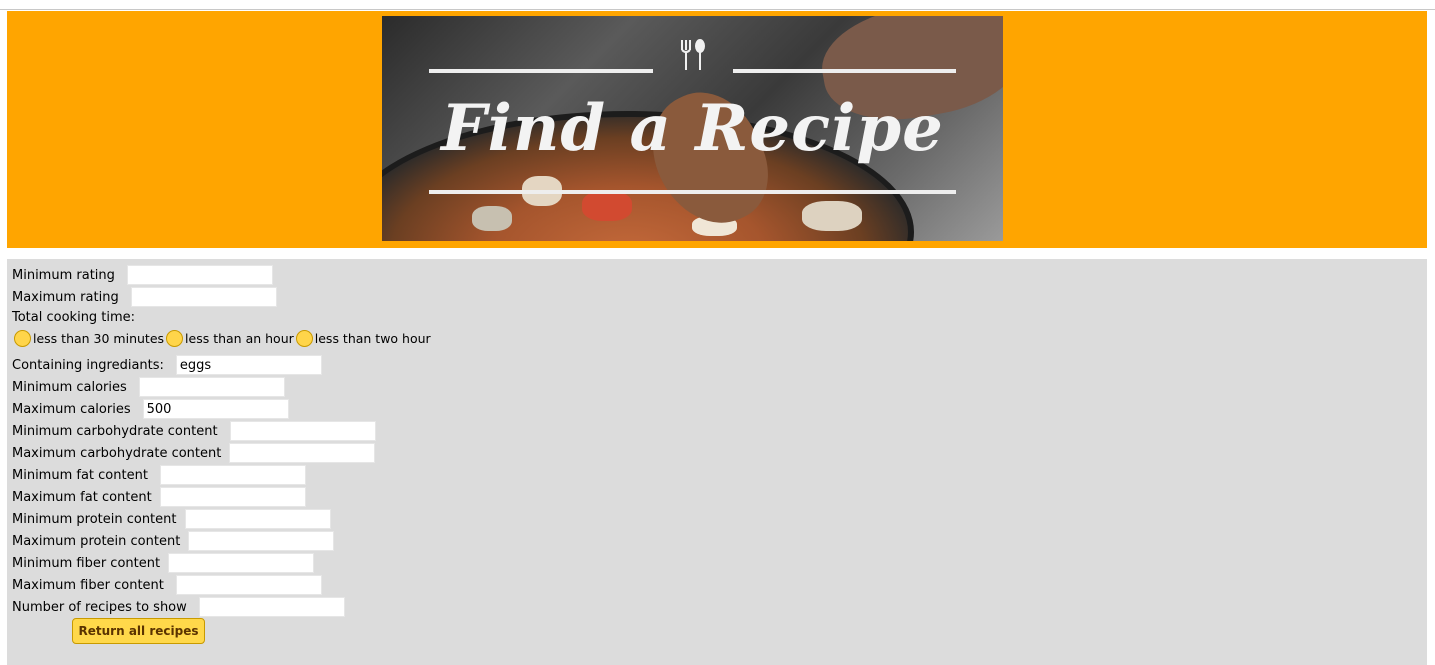 This screenshot has height=665, width=1435. Describe the element at coordinates (271, 607) in the screenshot. I see `number-of-recipes-input` at that location.